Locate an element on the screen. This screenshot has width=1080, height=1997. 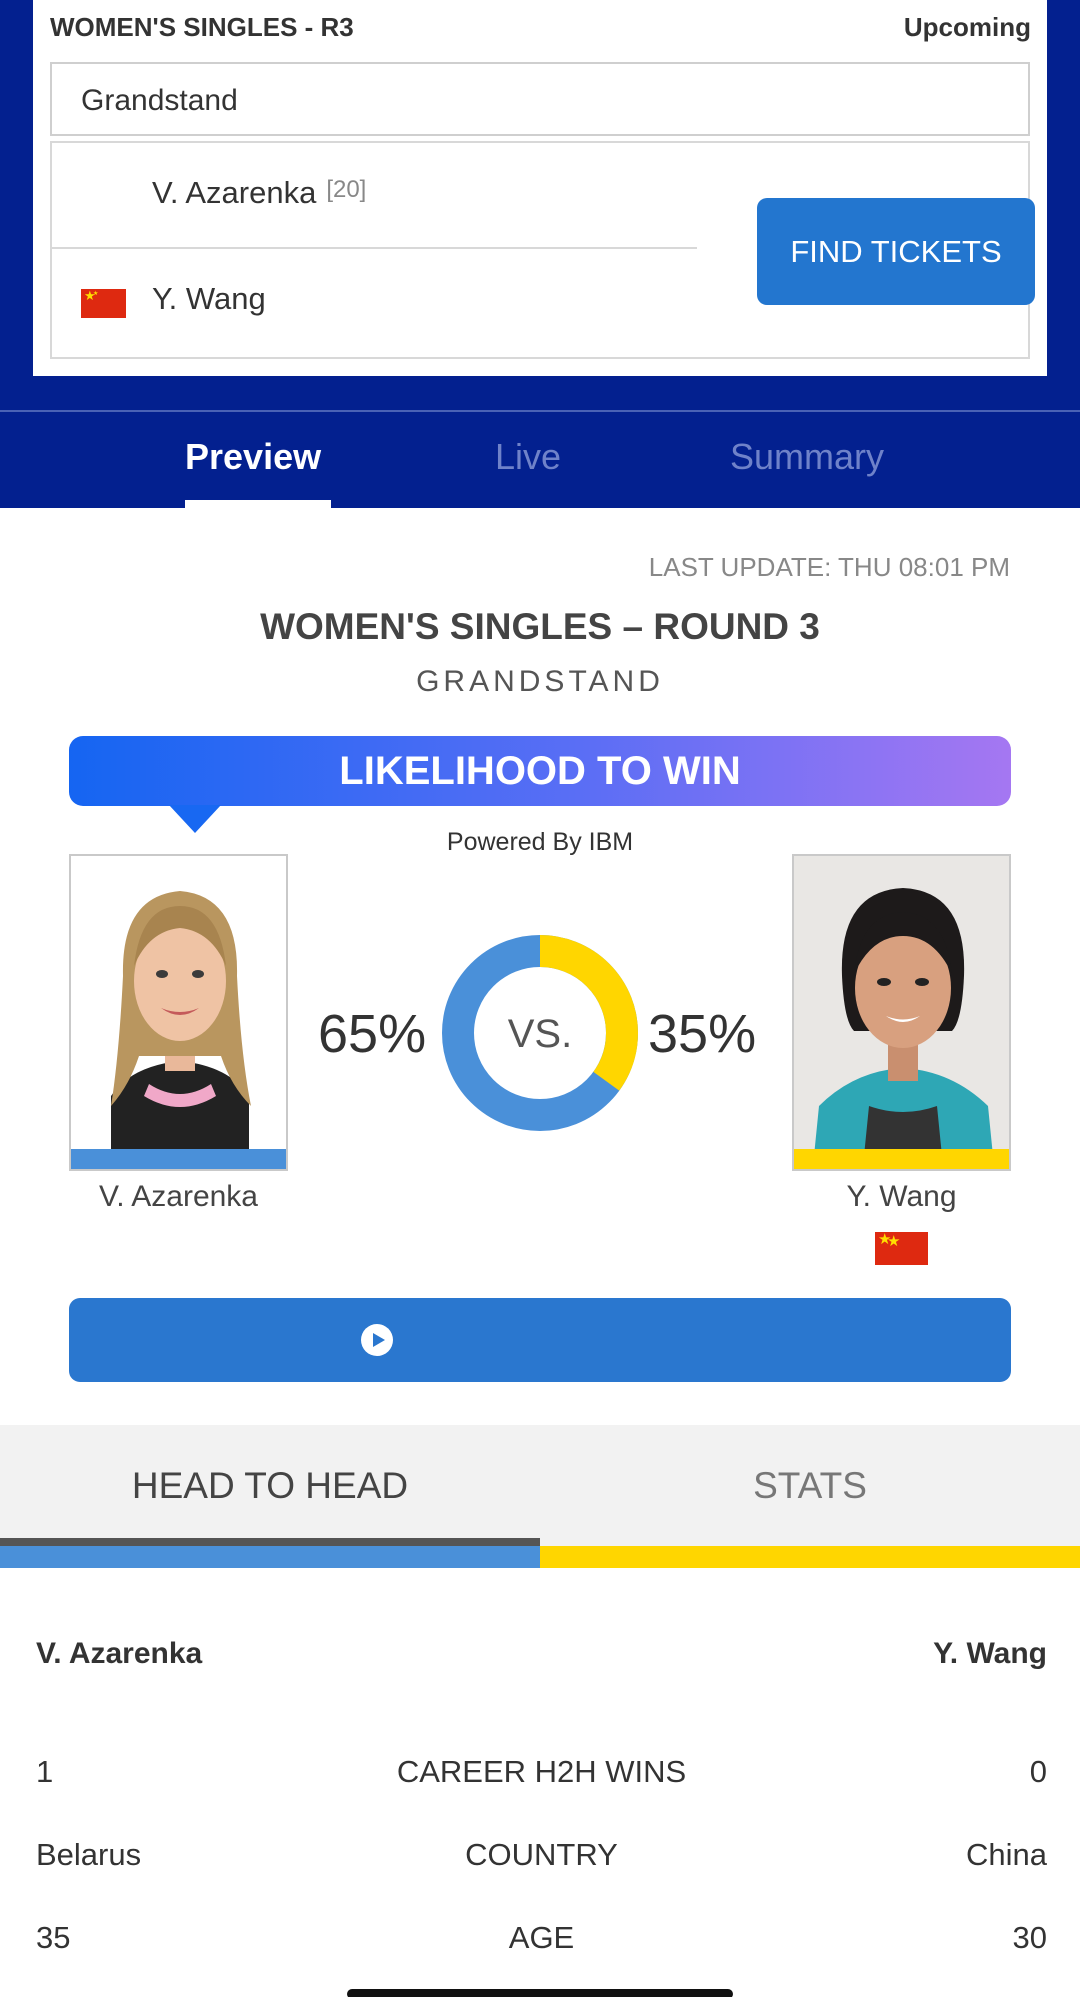
match-title: WOMEN'S SINGLES - R3 is located at coordinates (202, 27).